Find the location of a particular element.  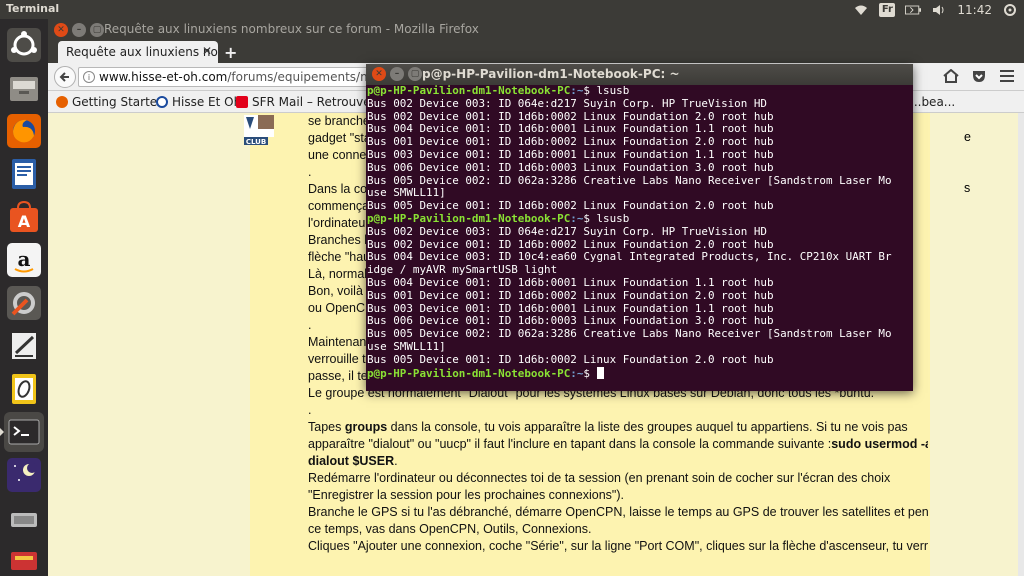

firefox-tabbar: Requête aux linuxiens nom ✕ + is located at coordinates (536, 52).